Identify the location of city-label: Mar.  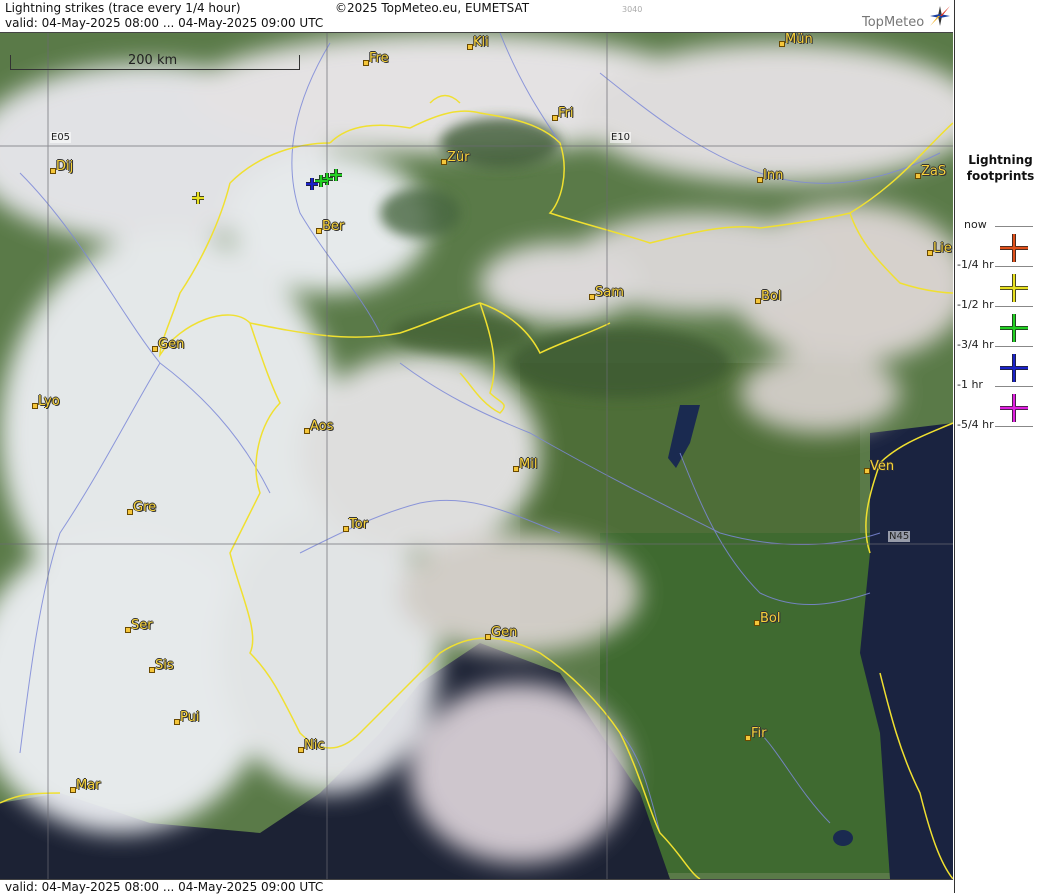
(88, 785).